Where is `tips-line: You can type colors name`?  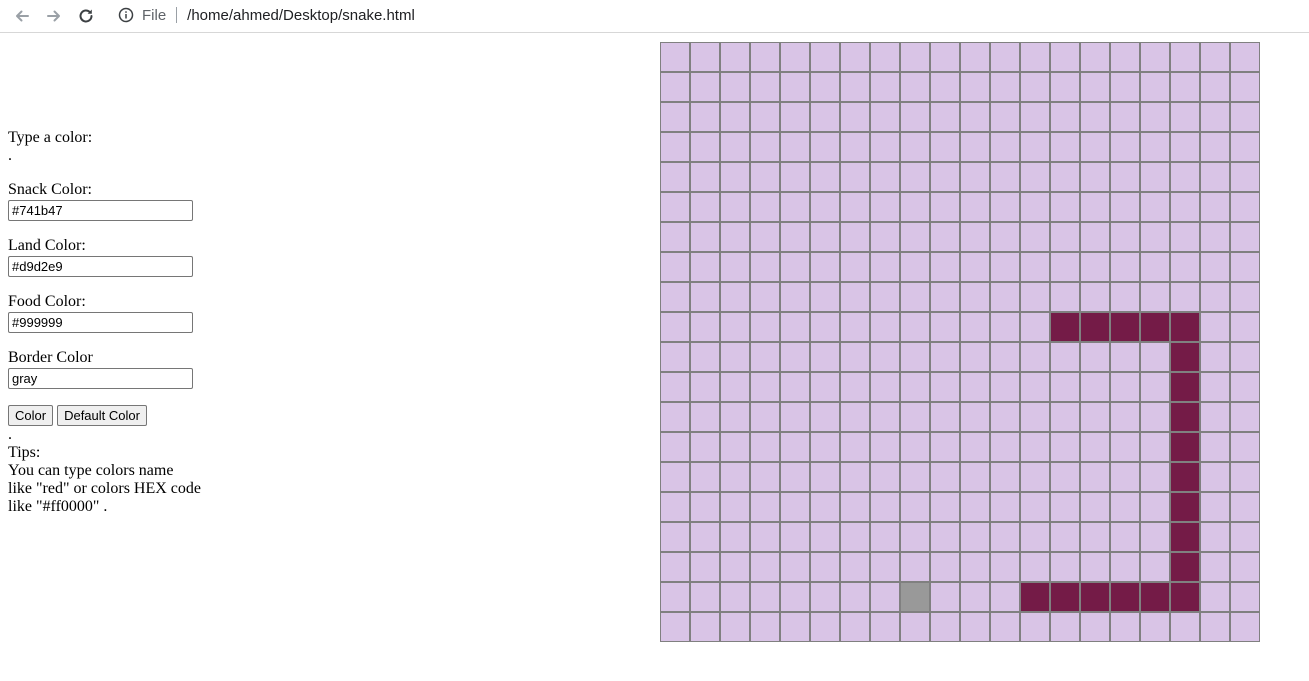
tips-line: You can type colors name is located at coordinates (91, 470).